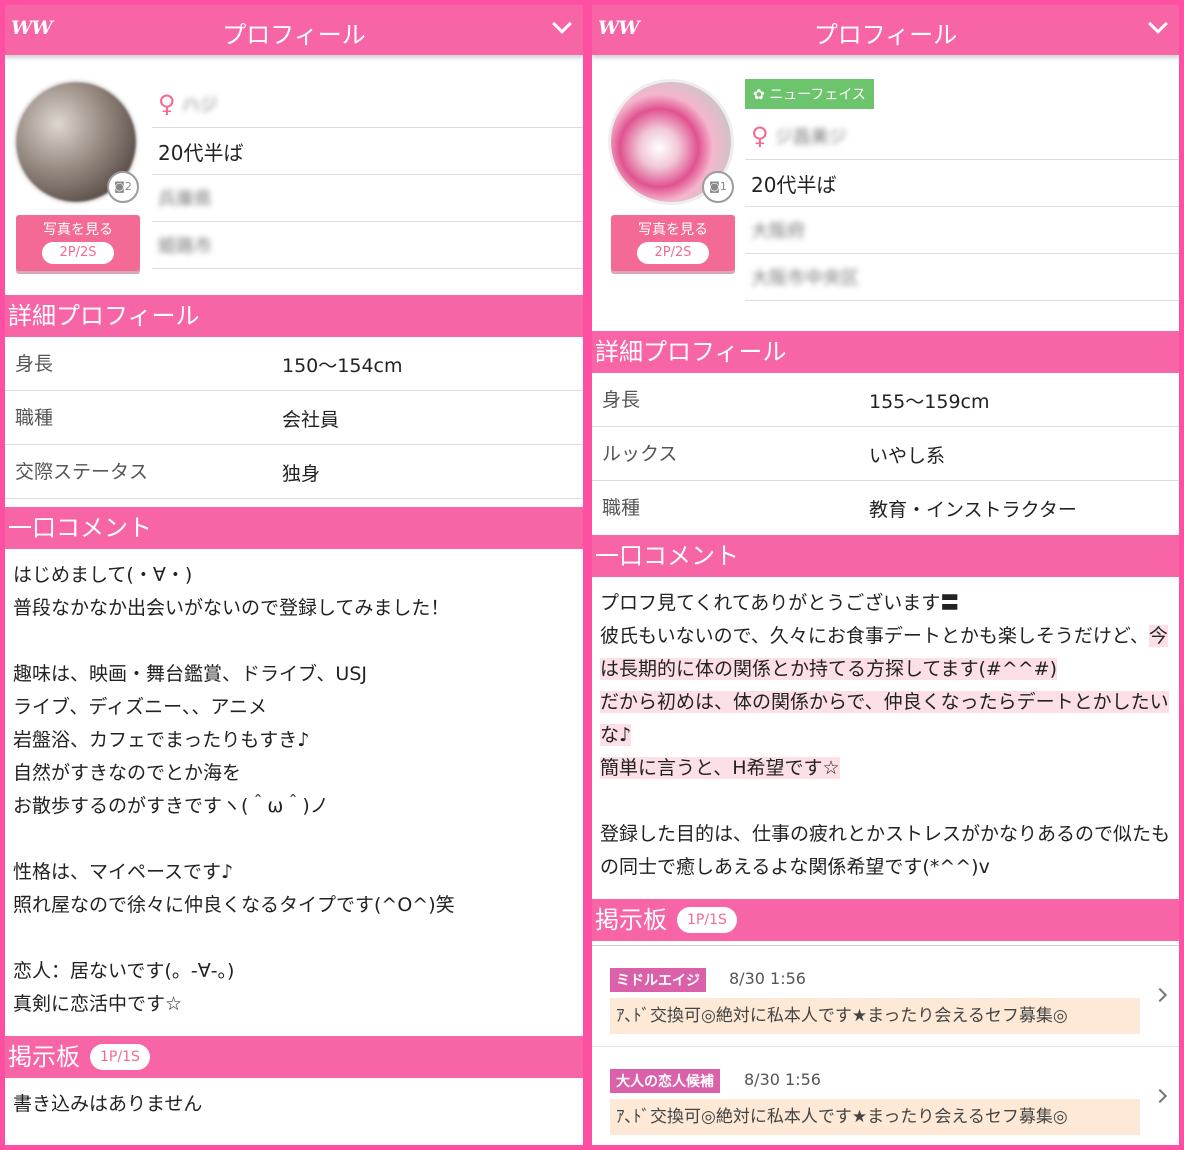 The width and height of the screenshot is (1184, 1150). I want to click on detail-row-height: 身長 155〜159cm, so click(885, 400).